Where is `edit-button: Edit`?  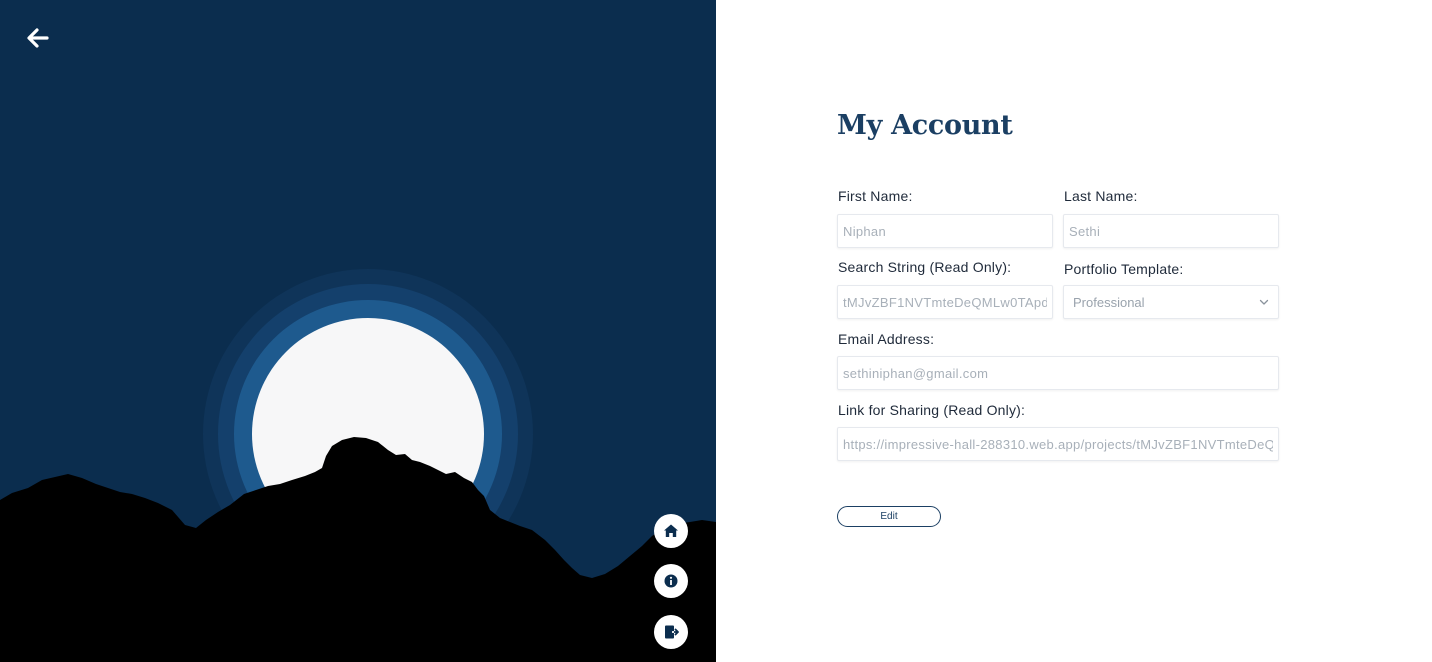
edit-button: Edit is located at coordinates (889, 516).